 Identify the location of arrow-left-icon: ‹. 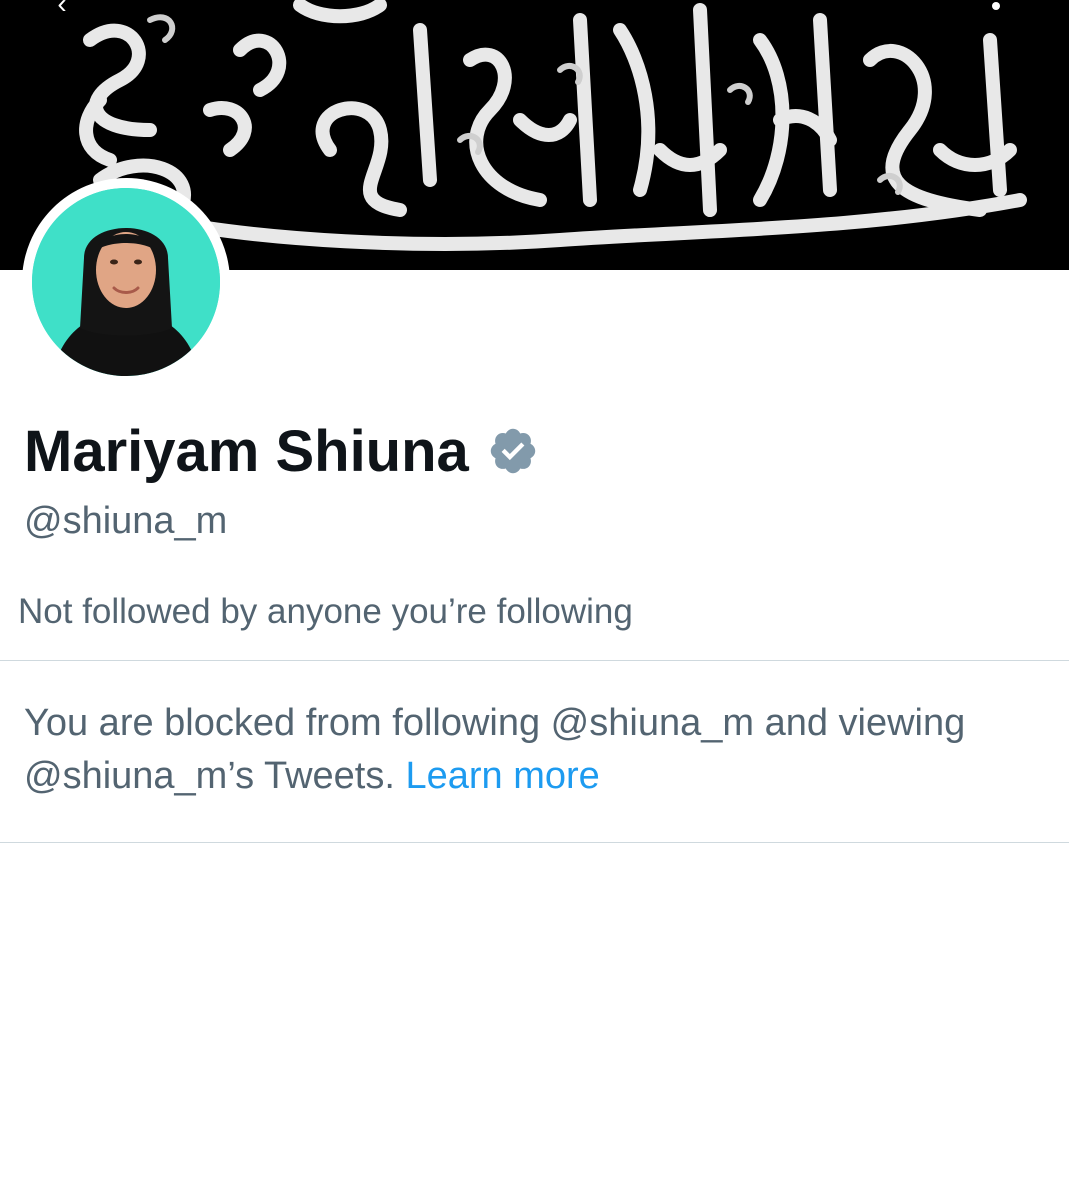
(62, 9).